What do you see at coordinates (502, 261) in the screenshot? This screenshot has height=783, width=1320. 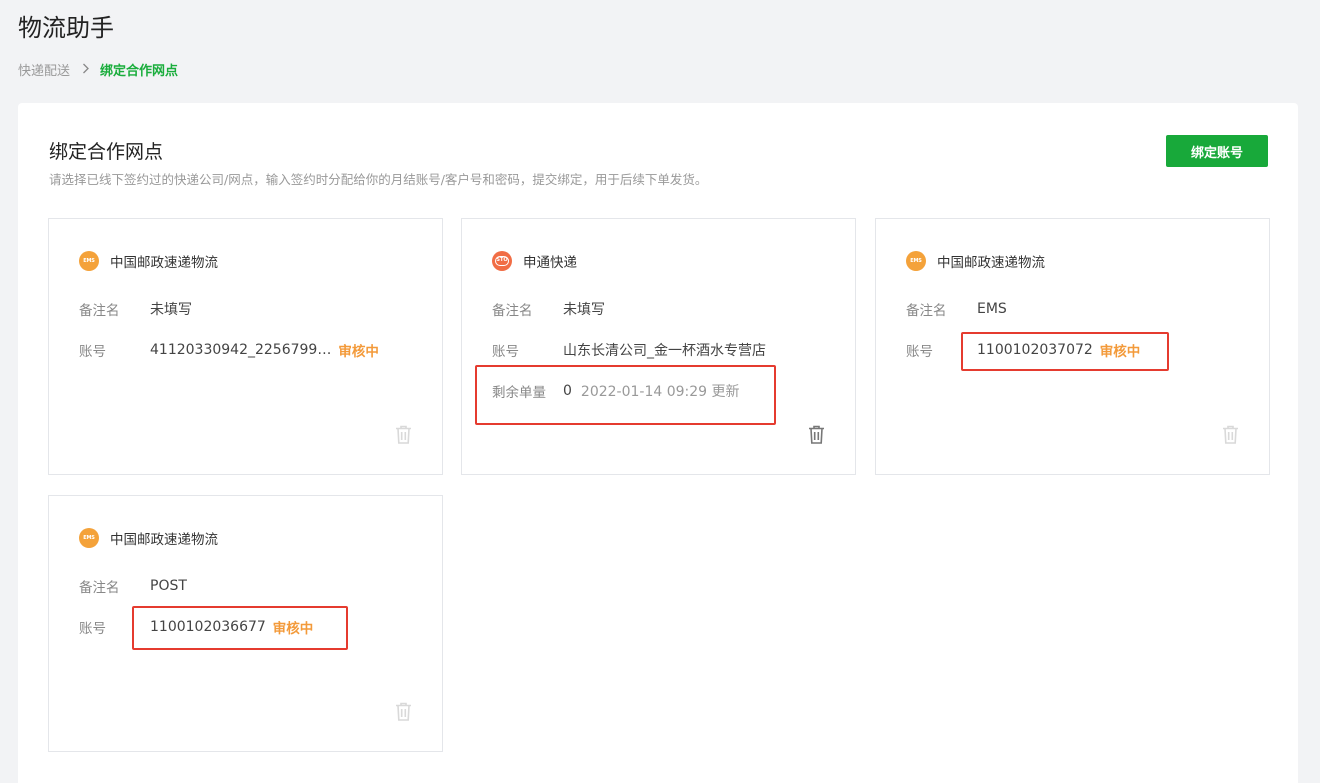 I see `sto-logo-icon: STO` at bounding box center [502, 261].